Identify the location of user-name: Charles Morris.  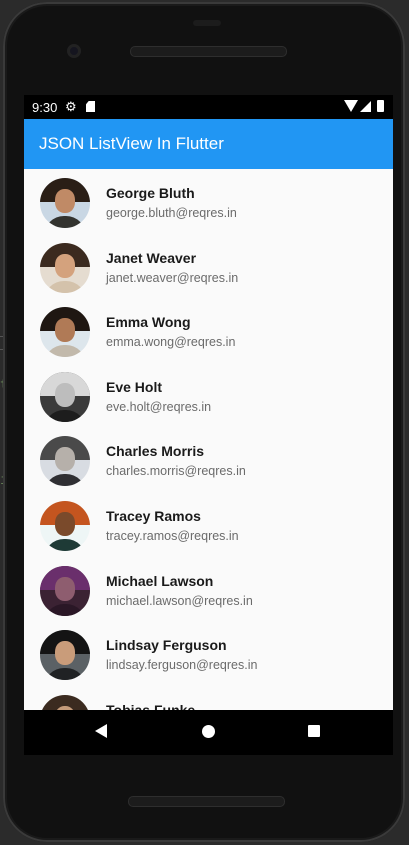
(155, 451).